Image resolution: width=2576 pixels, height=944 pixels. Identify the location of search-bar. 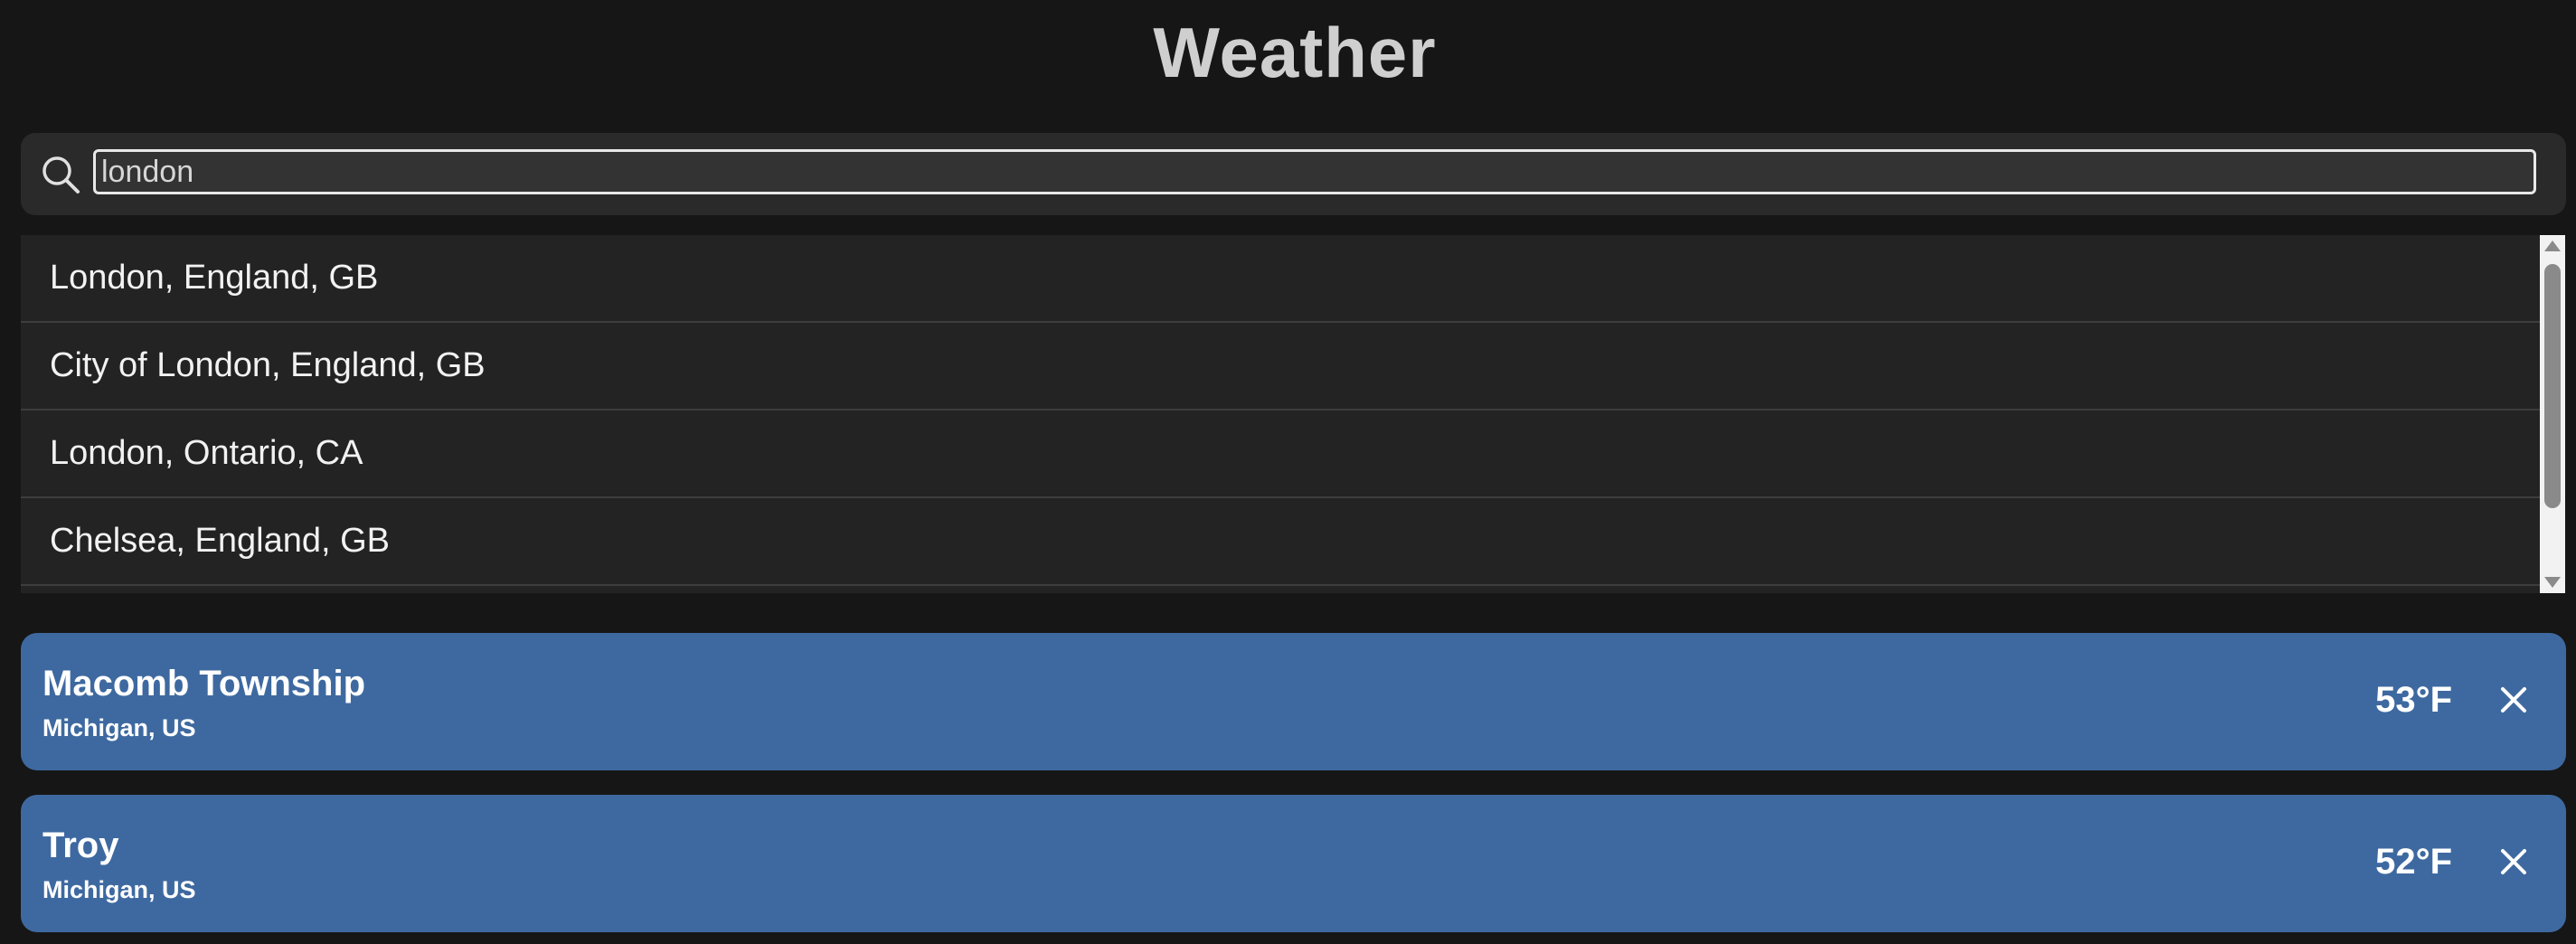
(1293, 174).